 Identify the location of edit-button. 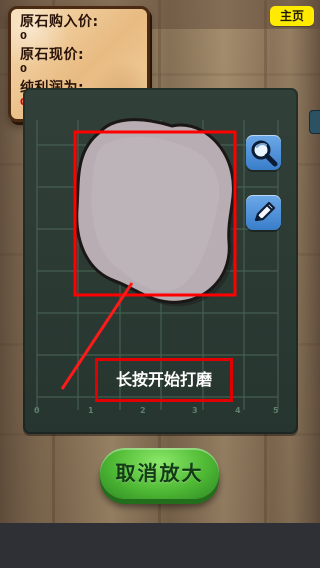
(263, 212).